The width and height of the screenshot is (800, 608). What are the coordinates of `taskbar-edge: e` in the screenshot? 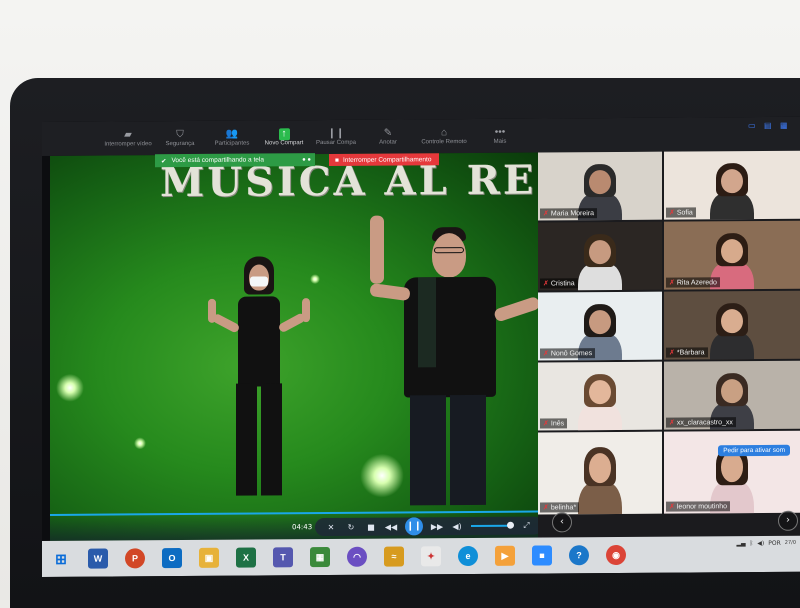 It's located at (468, 556).